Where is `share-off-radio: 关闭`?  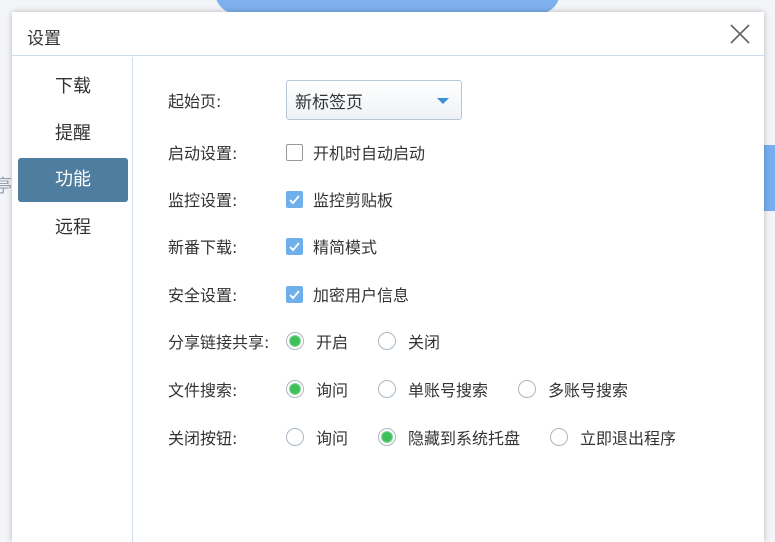
share-off-radio: 关闭 is located at coordinates (409, 341).